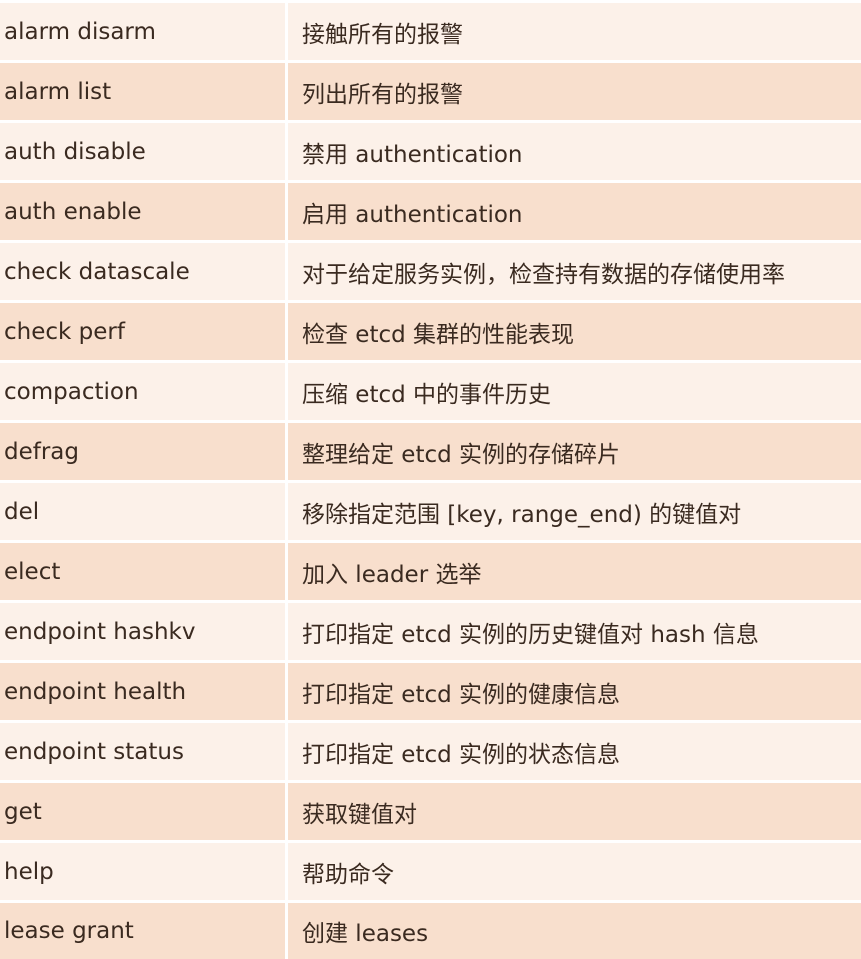 Image resolution: width=861 pixels, height=959 pixels. Describe the element at coordinates (142, 91) in the screenshot. I see `command-cell: alarm list` at that location.